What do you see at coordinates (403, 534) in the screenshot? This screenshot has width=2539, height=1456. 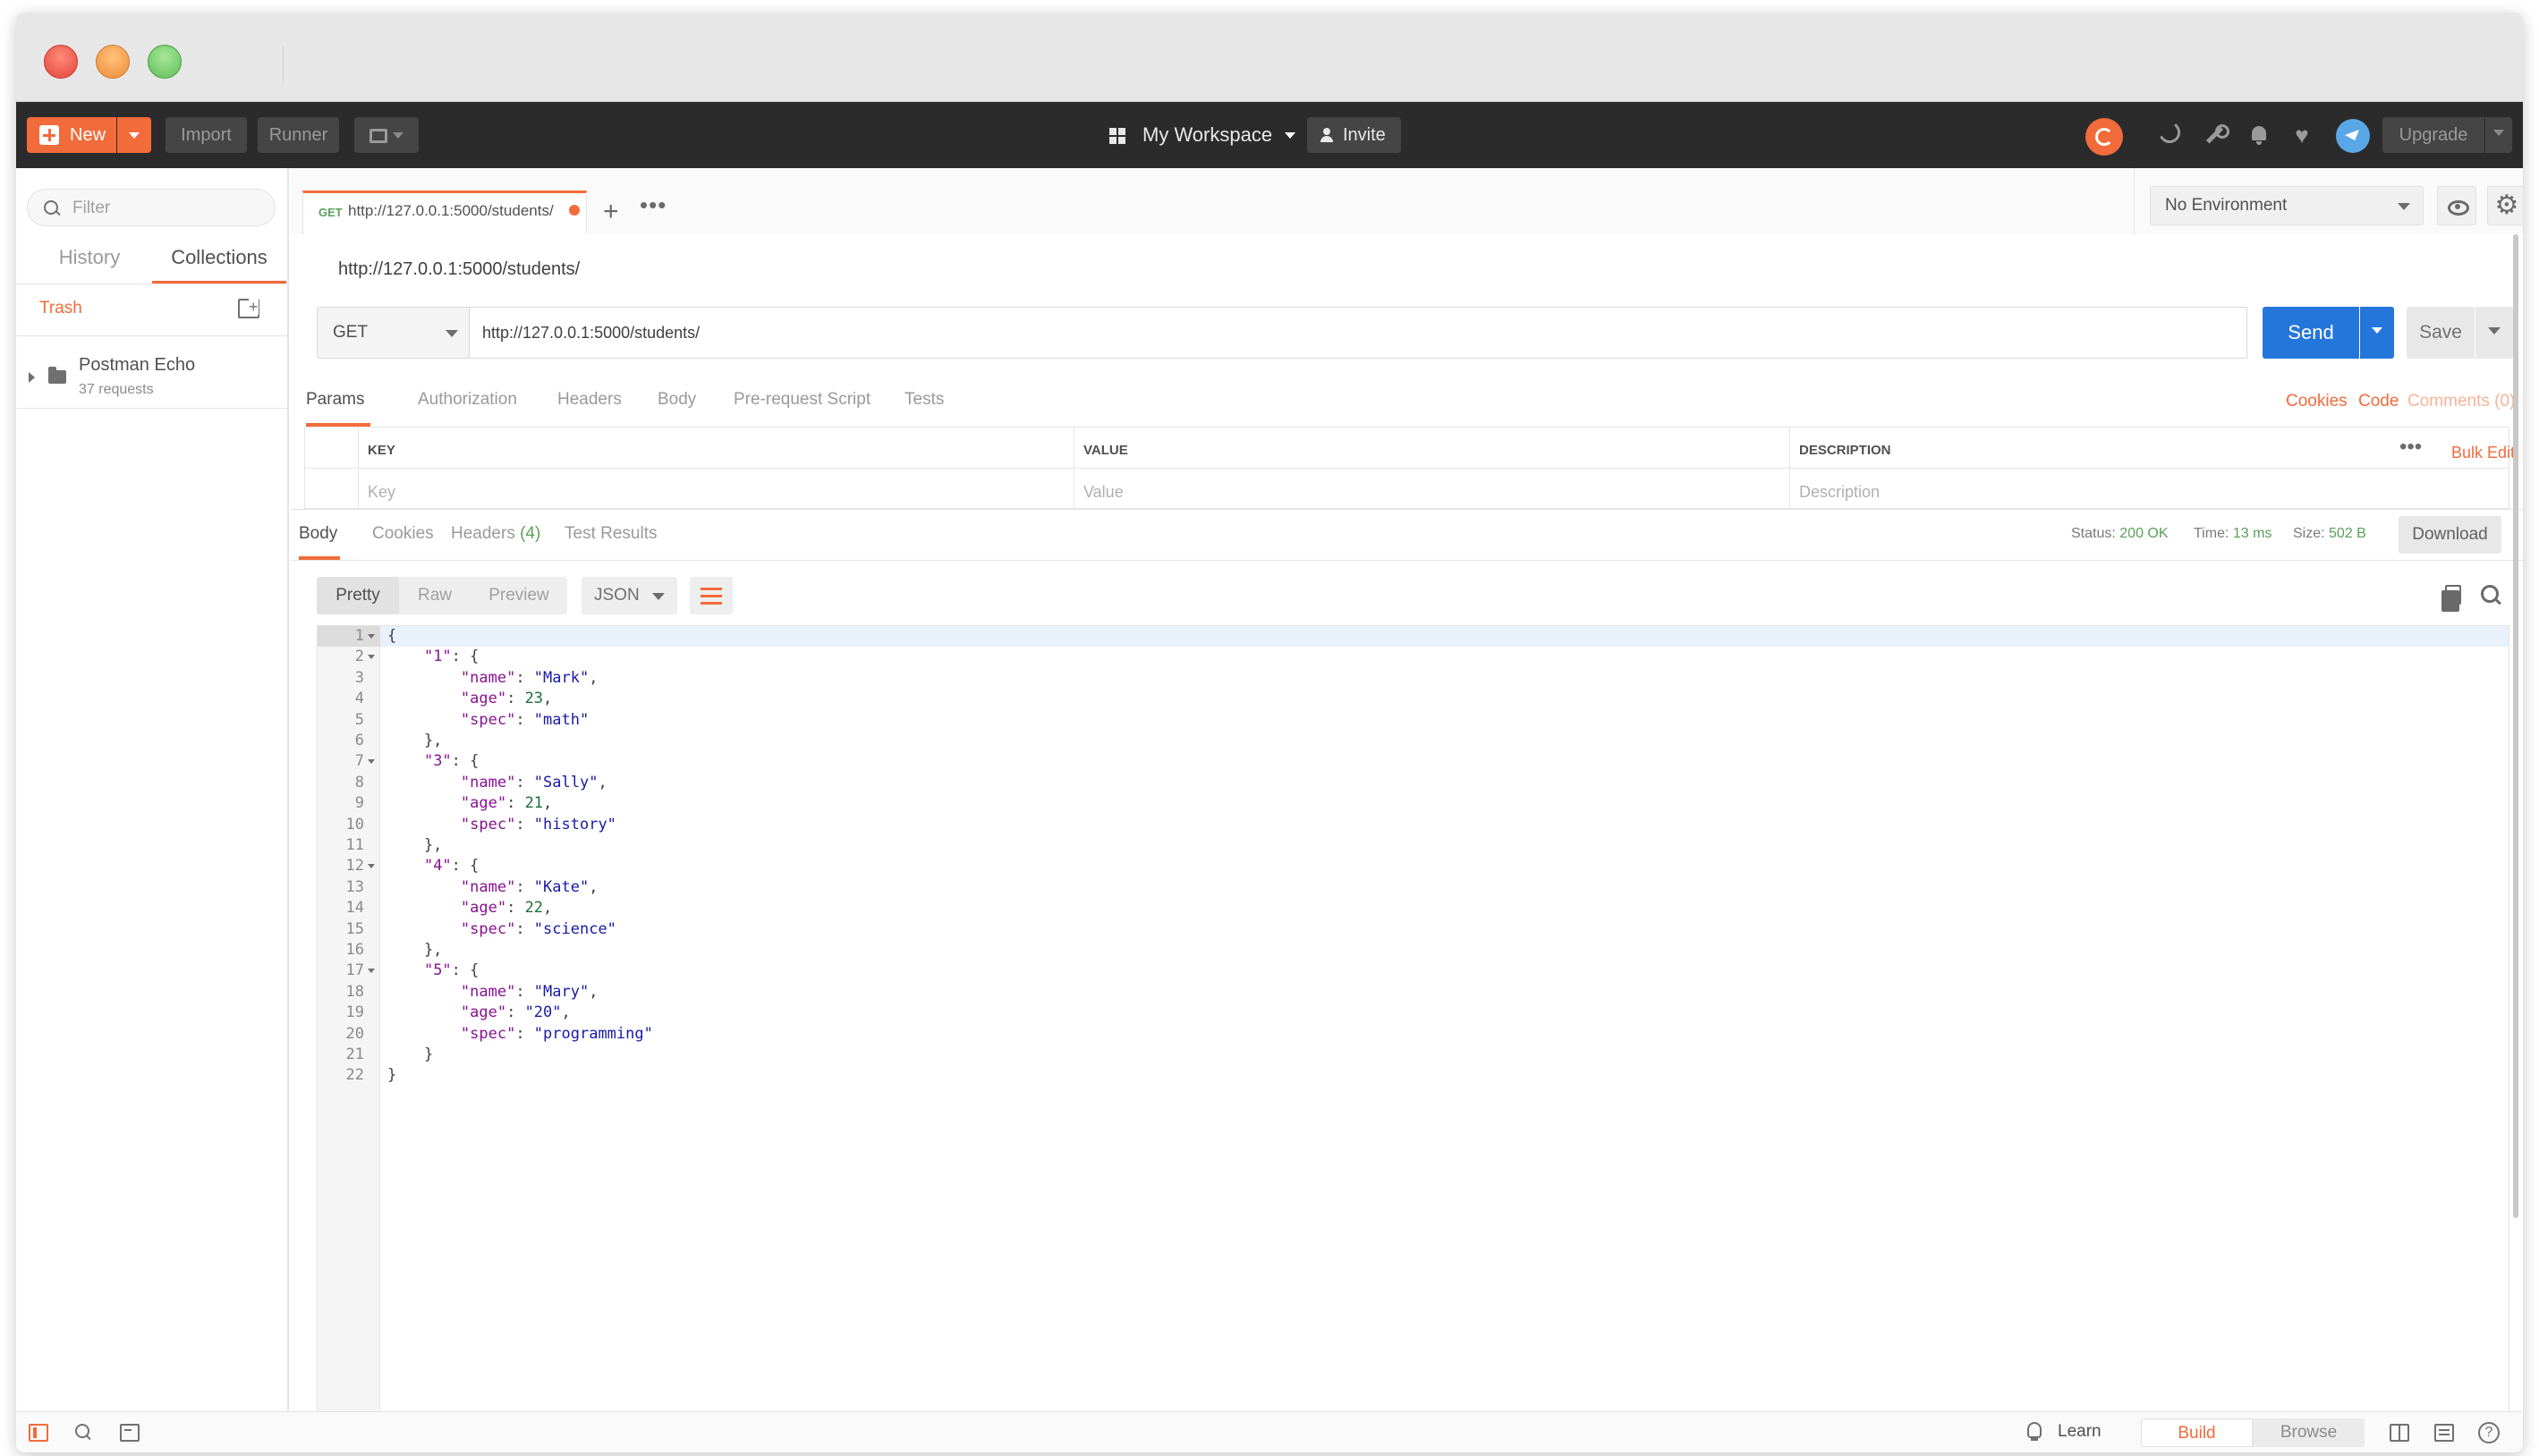 I see `tab-response-cookies: Cookies` at bounding box center [403, 534].